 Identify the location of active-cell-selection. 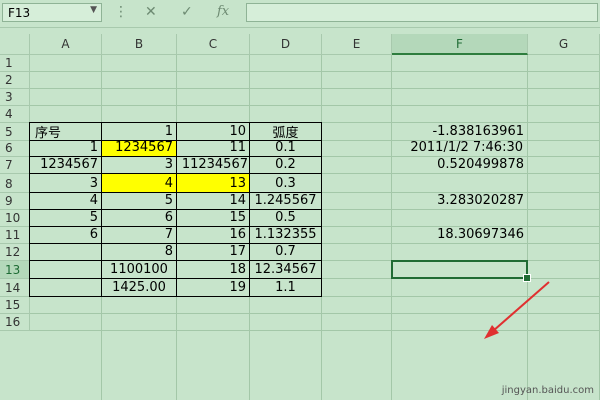
(461, 271).